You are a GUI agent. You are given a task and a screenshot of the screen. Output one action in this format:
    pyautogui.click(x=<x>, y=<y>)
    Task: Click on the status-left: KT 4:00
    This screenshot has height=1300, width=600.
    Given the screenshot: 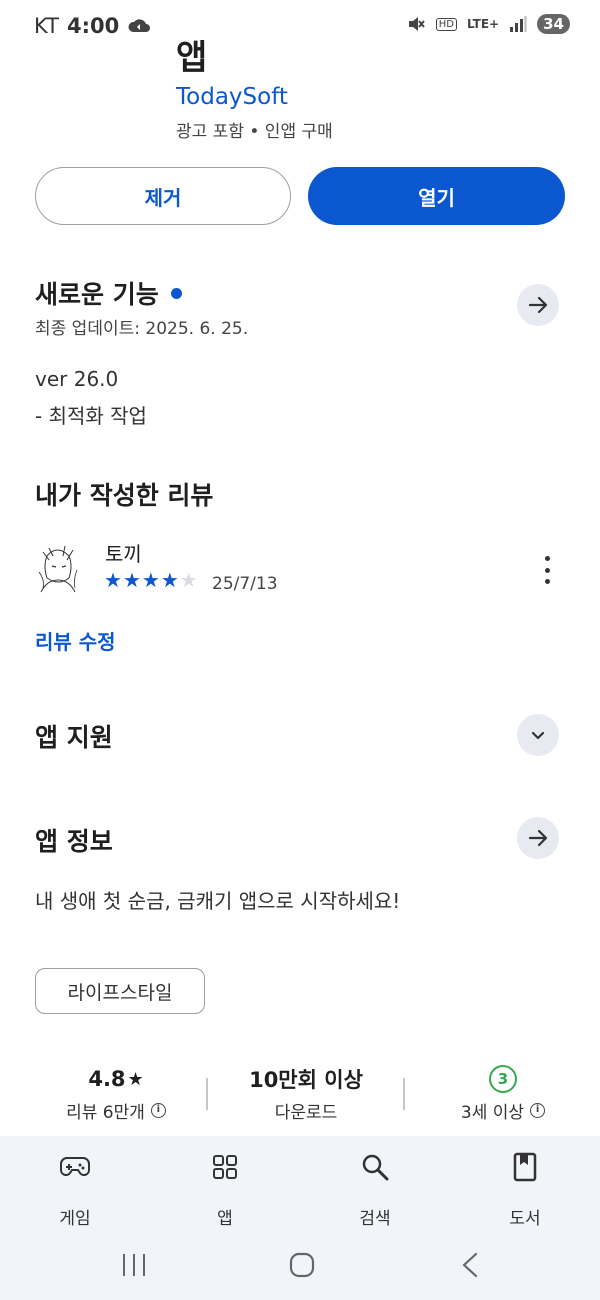 What is the action you would take?
    pyautogui.click(x=92, y=26)
    